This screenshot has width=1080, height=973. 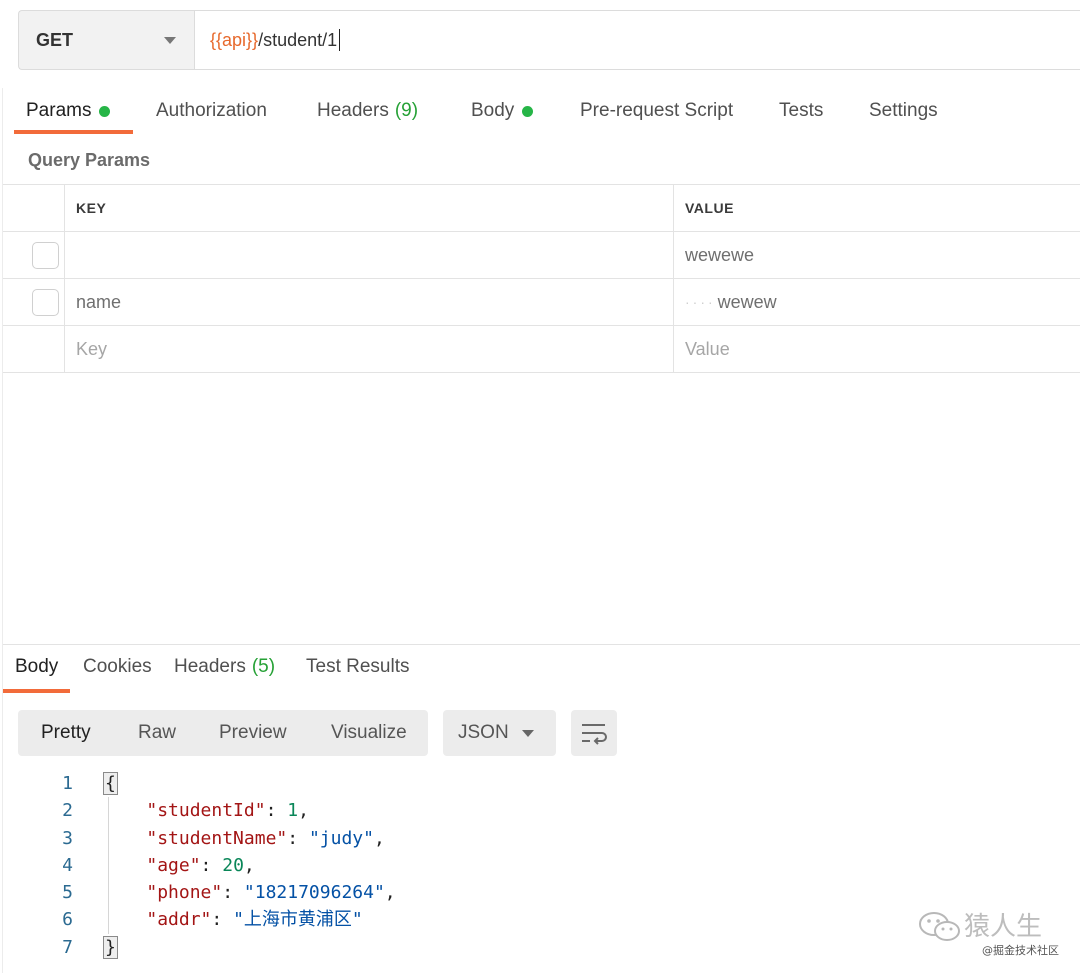 I want to click on request-bar: GET {{api}}/student/1, so click(x=549, y=40).